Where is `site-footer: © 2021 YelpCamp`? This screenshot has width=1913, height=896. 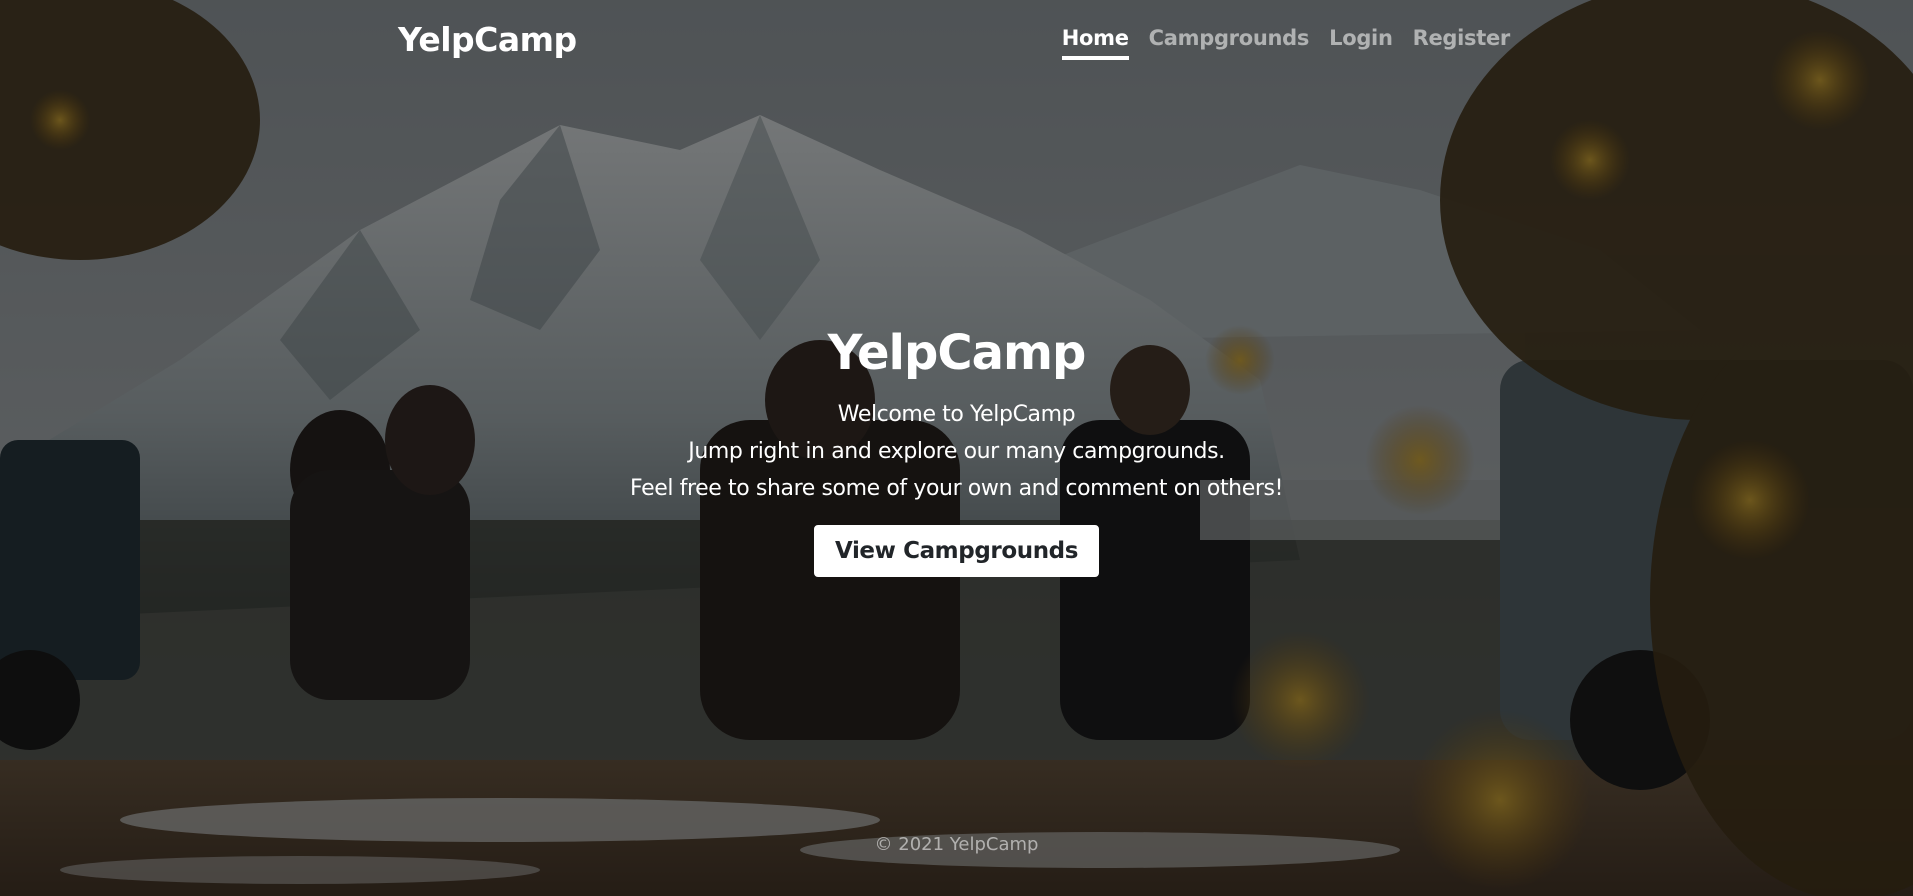 site-footer: © 2021 YelpCamp is located at coordinates (956, 844).